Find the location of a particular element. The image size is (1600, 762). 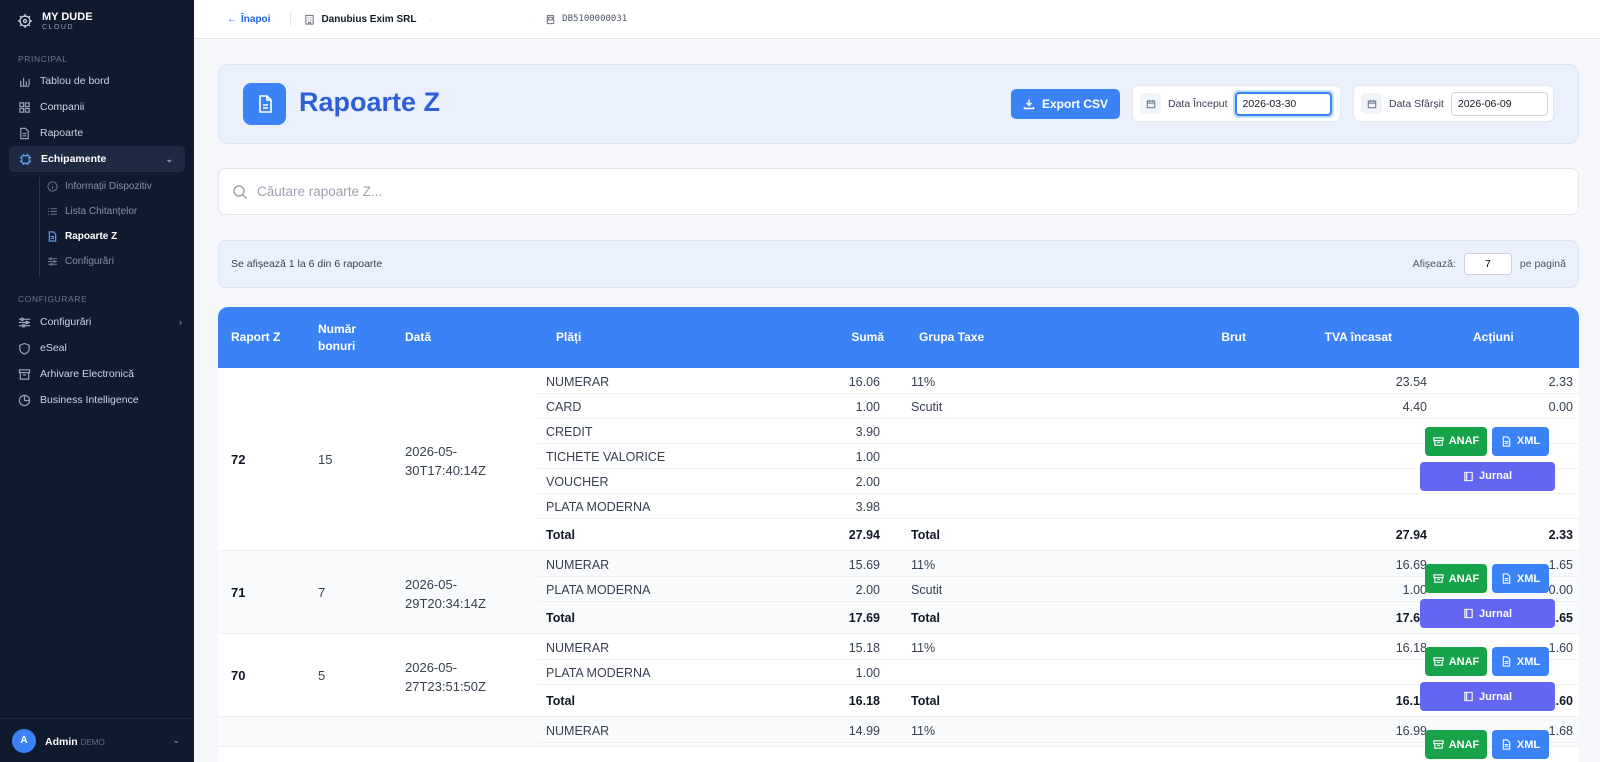

payment-method: CARD is located at coordinates (564, 407).